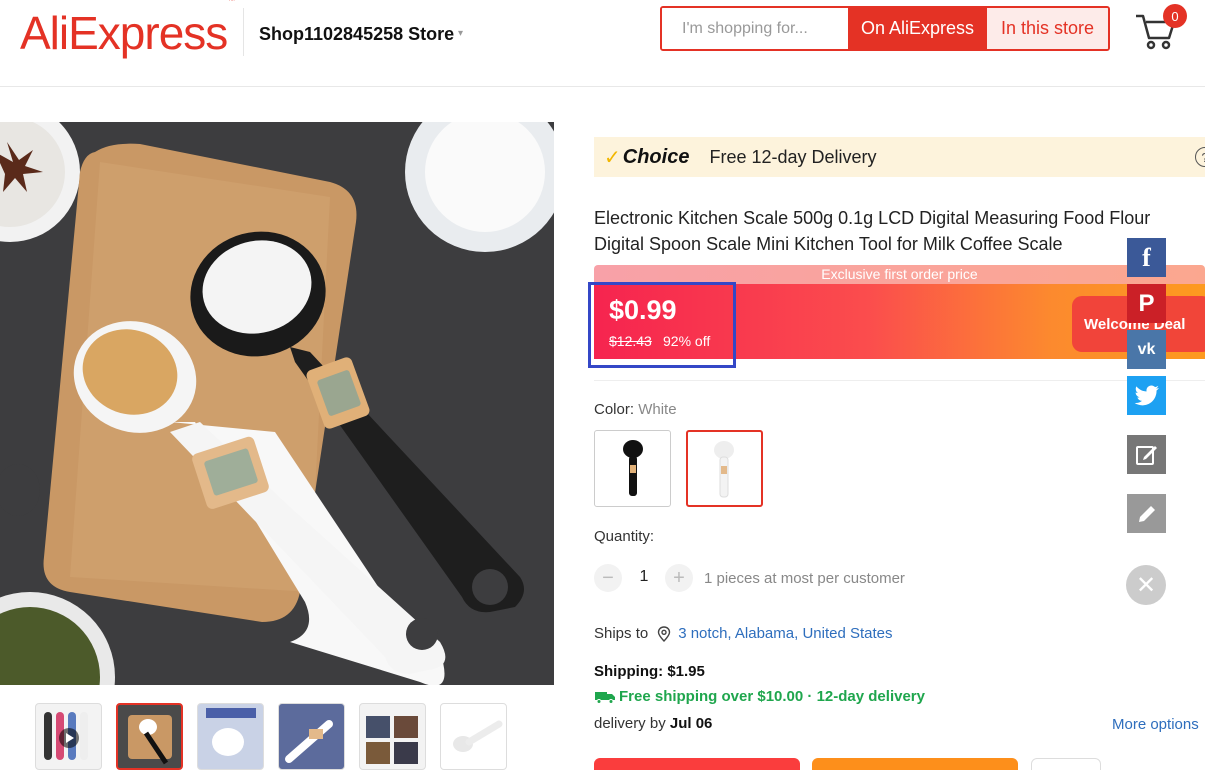 The image size is (1205, 770). I want to click on cart-button: 0, so click(1161, 27).